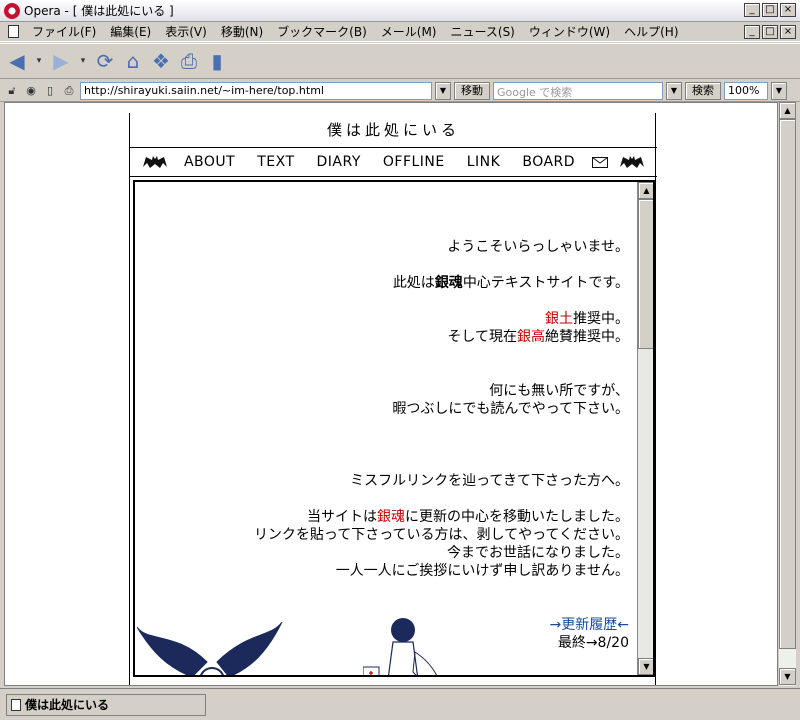 This screenshot has width=800, height=720. I want to click on page-info-icon: ▯, so click(50, 91).